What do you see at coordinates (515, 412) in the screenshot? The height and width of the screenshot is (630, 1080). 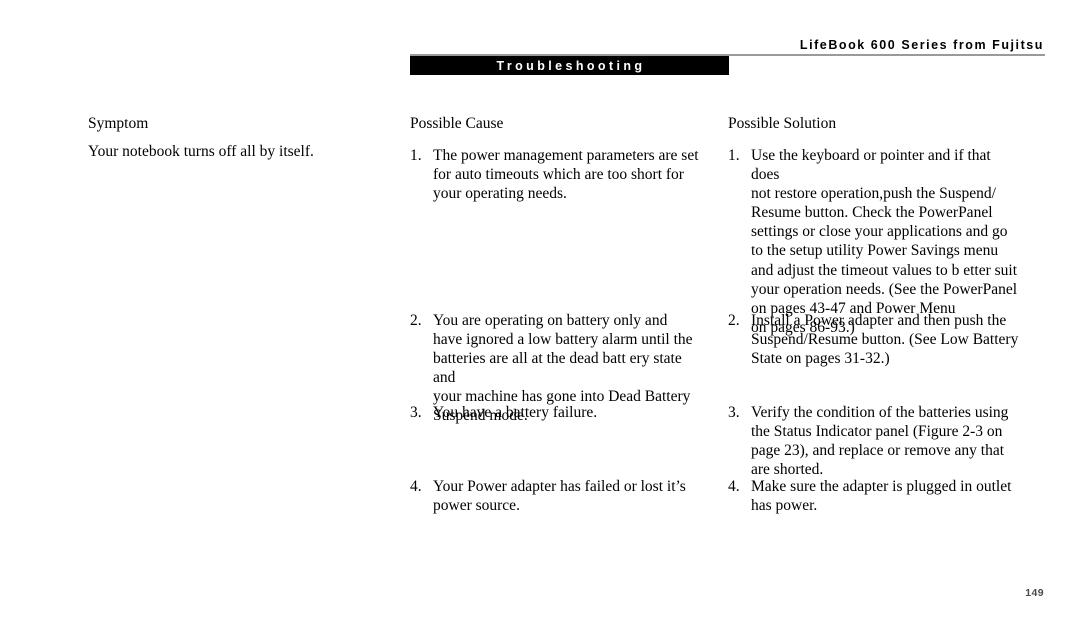 I see `cause-item-text: You have a battery failure.` at bounding box center [515, 412].